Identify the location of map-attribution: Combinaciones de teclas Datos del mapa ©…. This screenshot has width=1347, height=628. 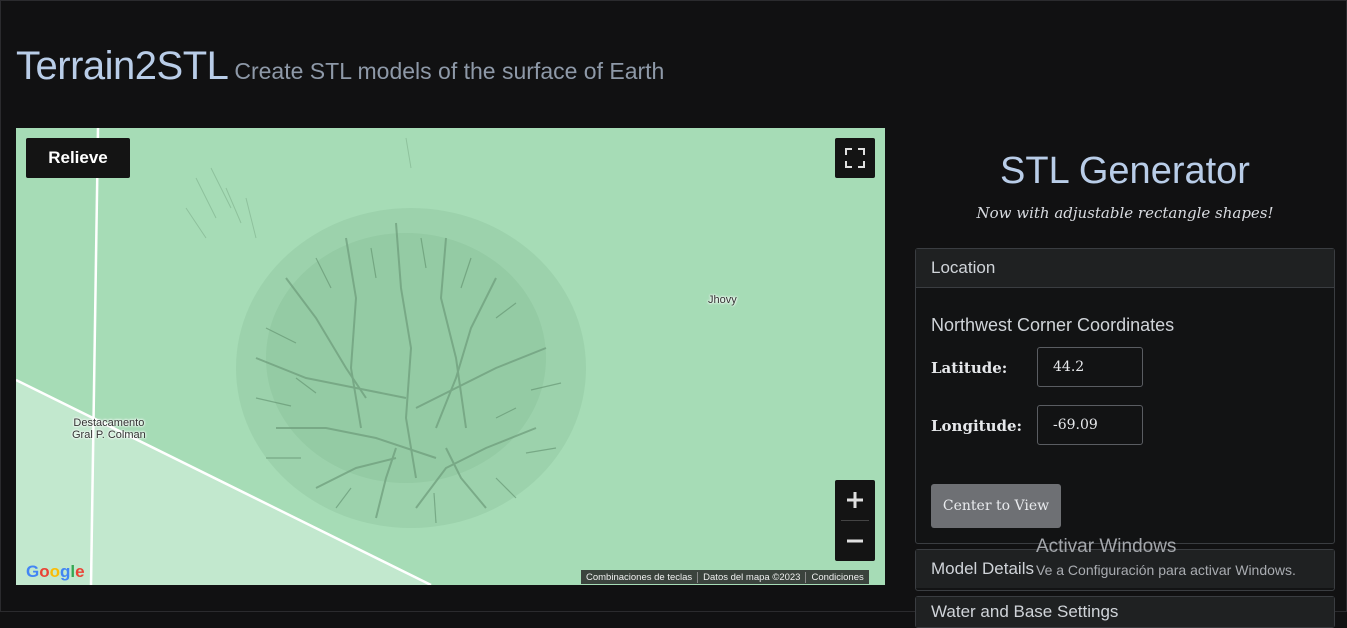
(725, 577).